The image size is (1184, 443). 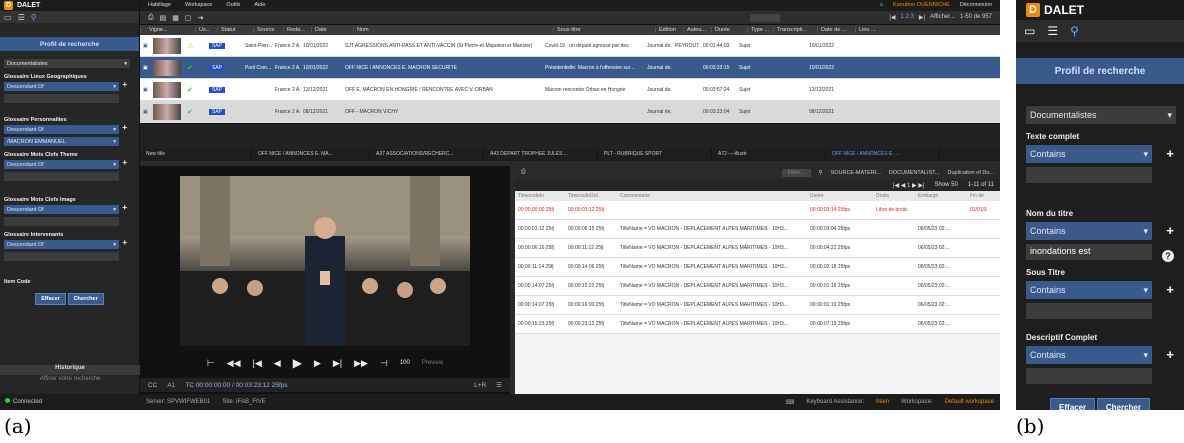 What do you see at coordinates (384, 363) in the screenshot?
I see `mark-out-icon: ⊣` at bounding box center [384, 363].